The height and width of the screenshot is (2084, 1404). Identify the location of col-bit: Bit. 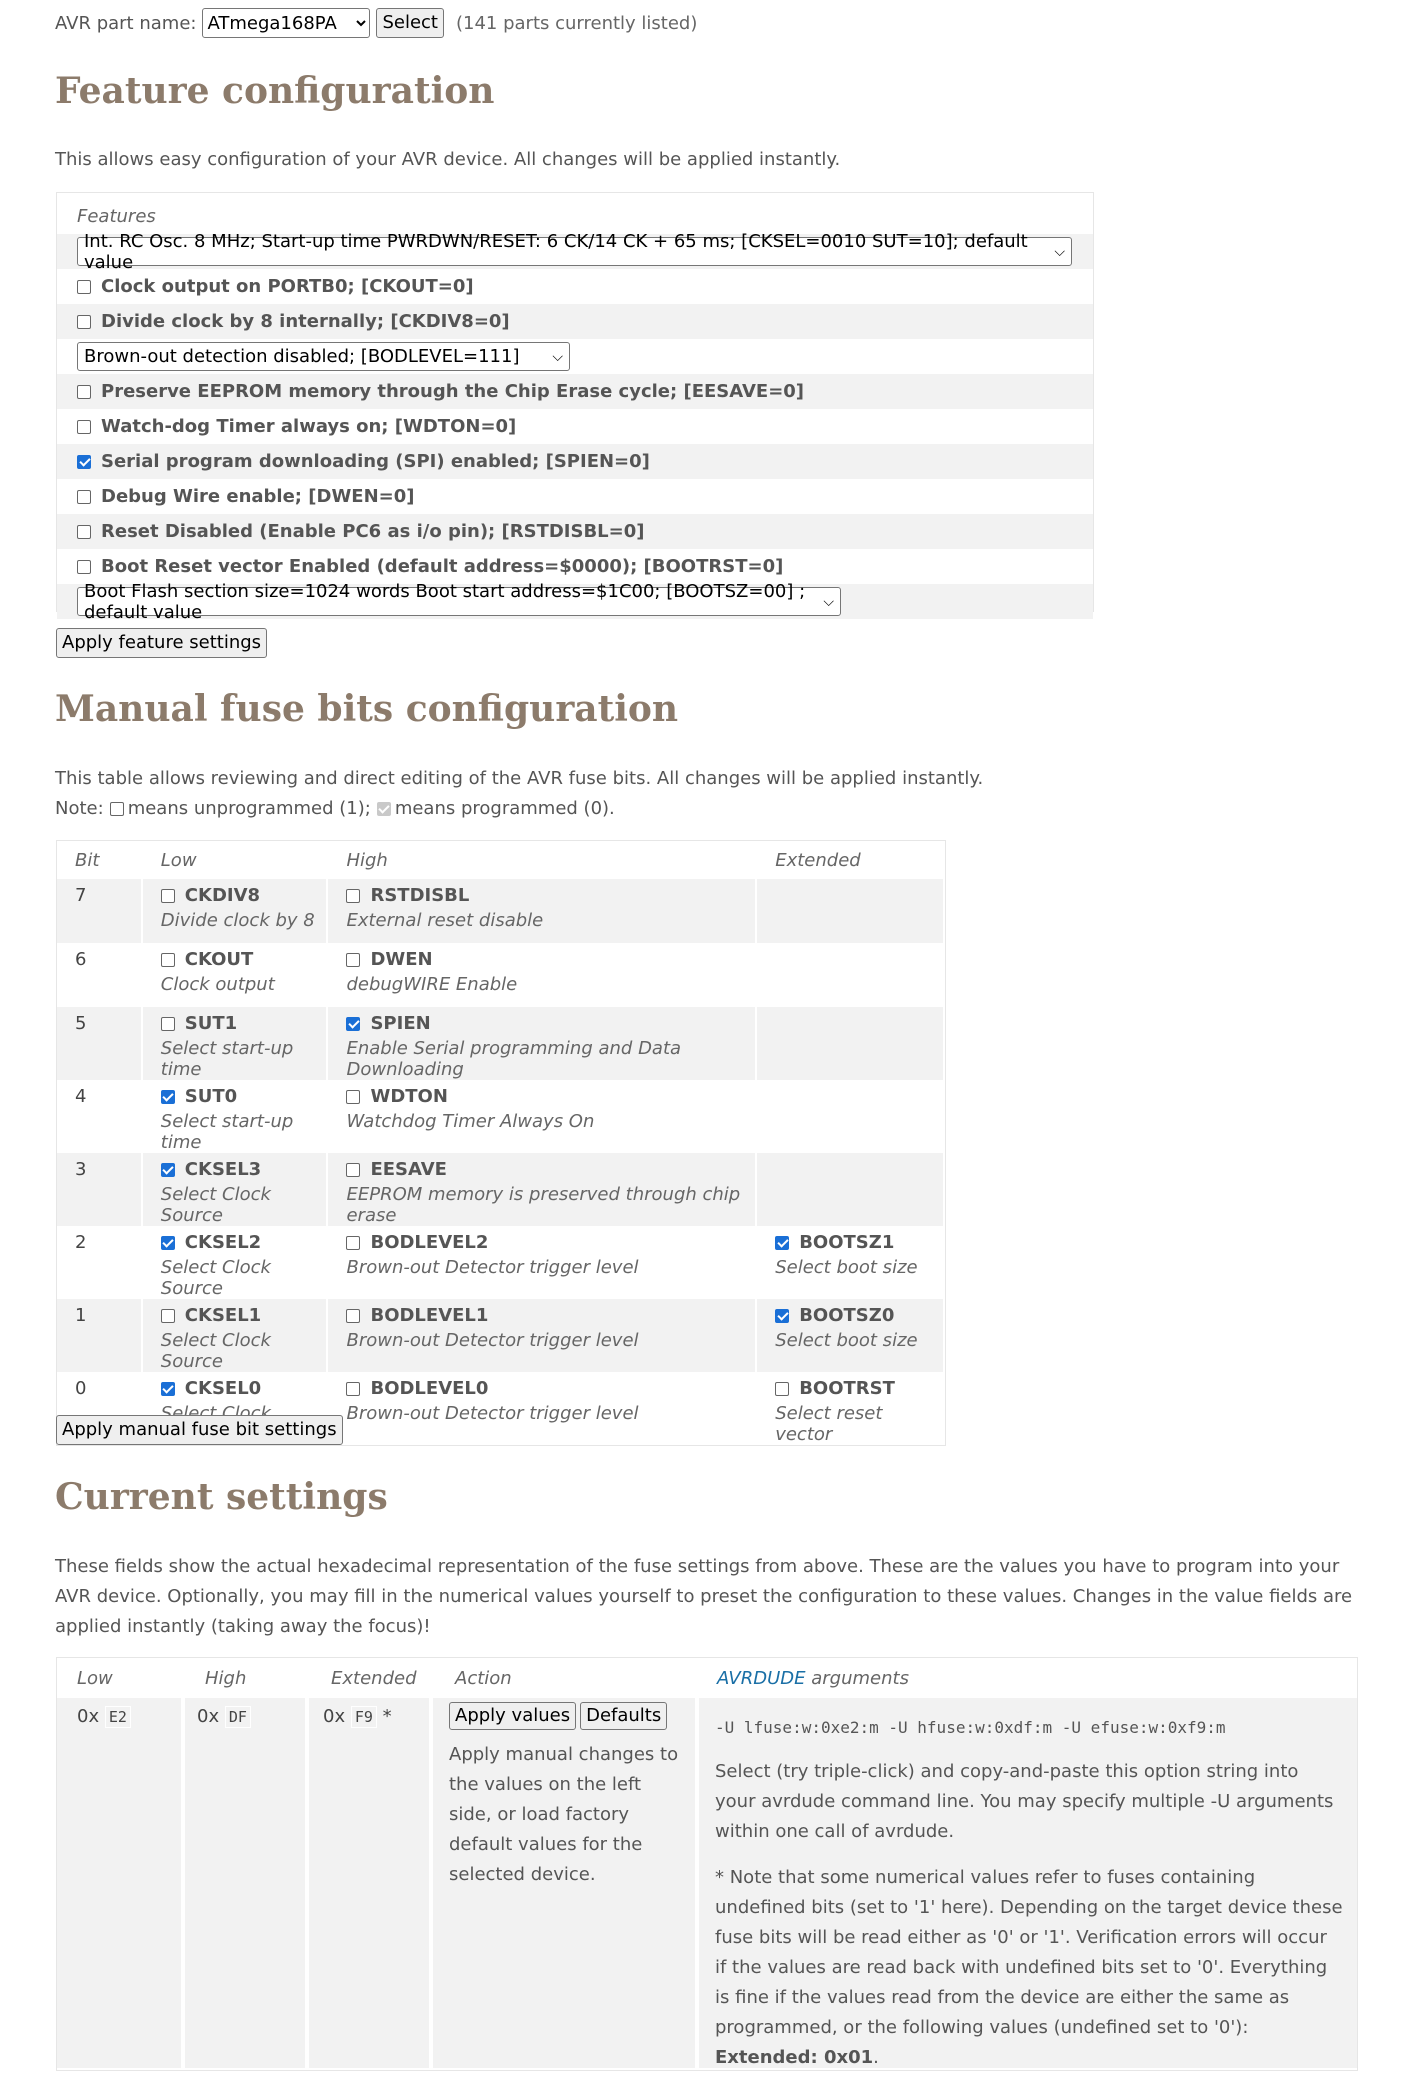
(87, 860).